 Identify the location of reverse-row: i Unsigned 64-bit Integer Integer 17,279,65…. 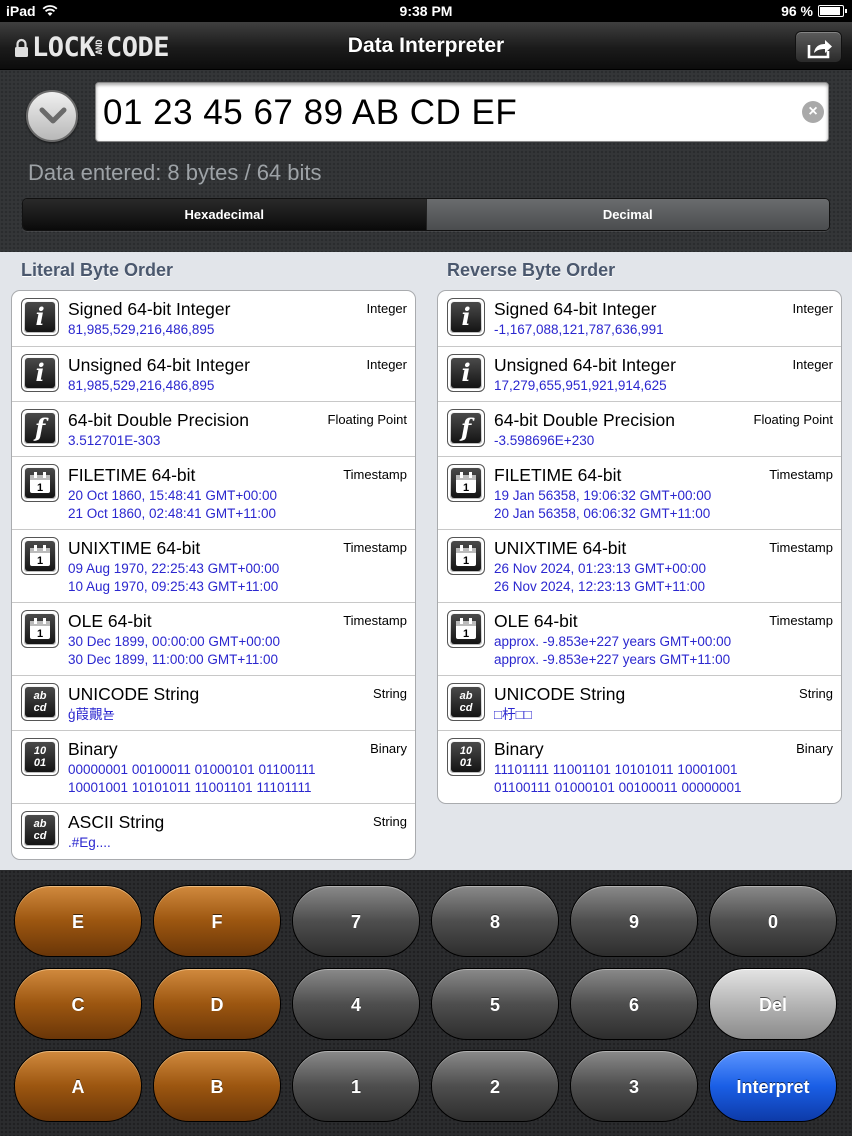
(639, 373).